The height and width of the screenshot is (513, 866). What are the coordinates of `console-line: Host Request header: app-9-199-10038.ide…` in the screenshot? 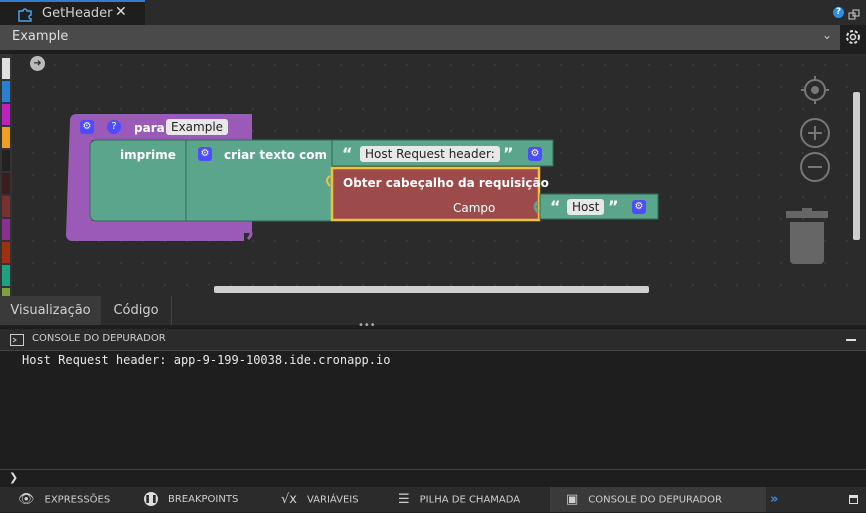 It's located at (206, 360).